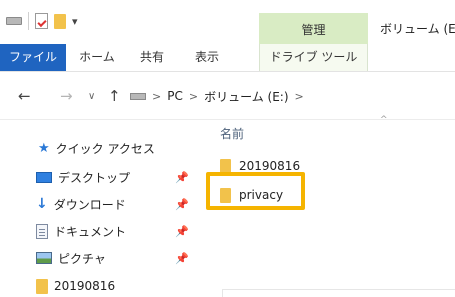  What do you see at coordinates (152, 57) in the screenshot?
I see `tab-share: 共有` at bounding box center [152, 57].